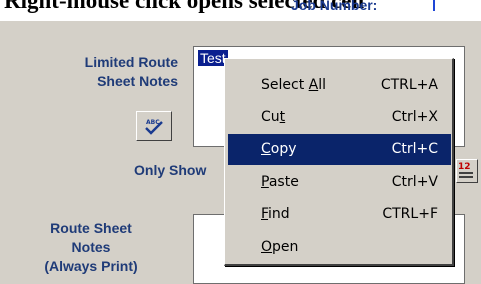 This screenshot has width=481, height=284. Describe the element at coordinates (131, 62) in the screenshot. I see `limited-route-label-line1: Limited Route` at that location.